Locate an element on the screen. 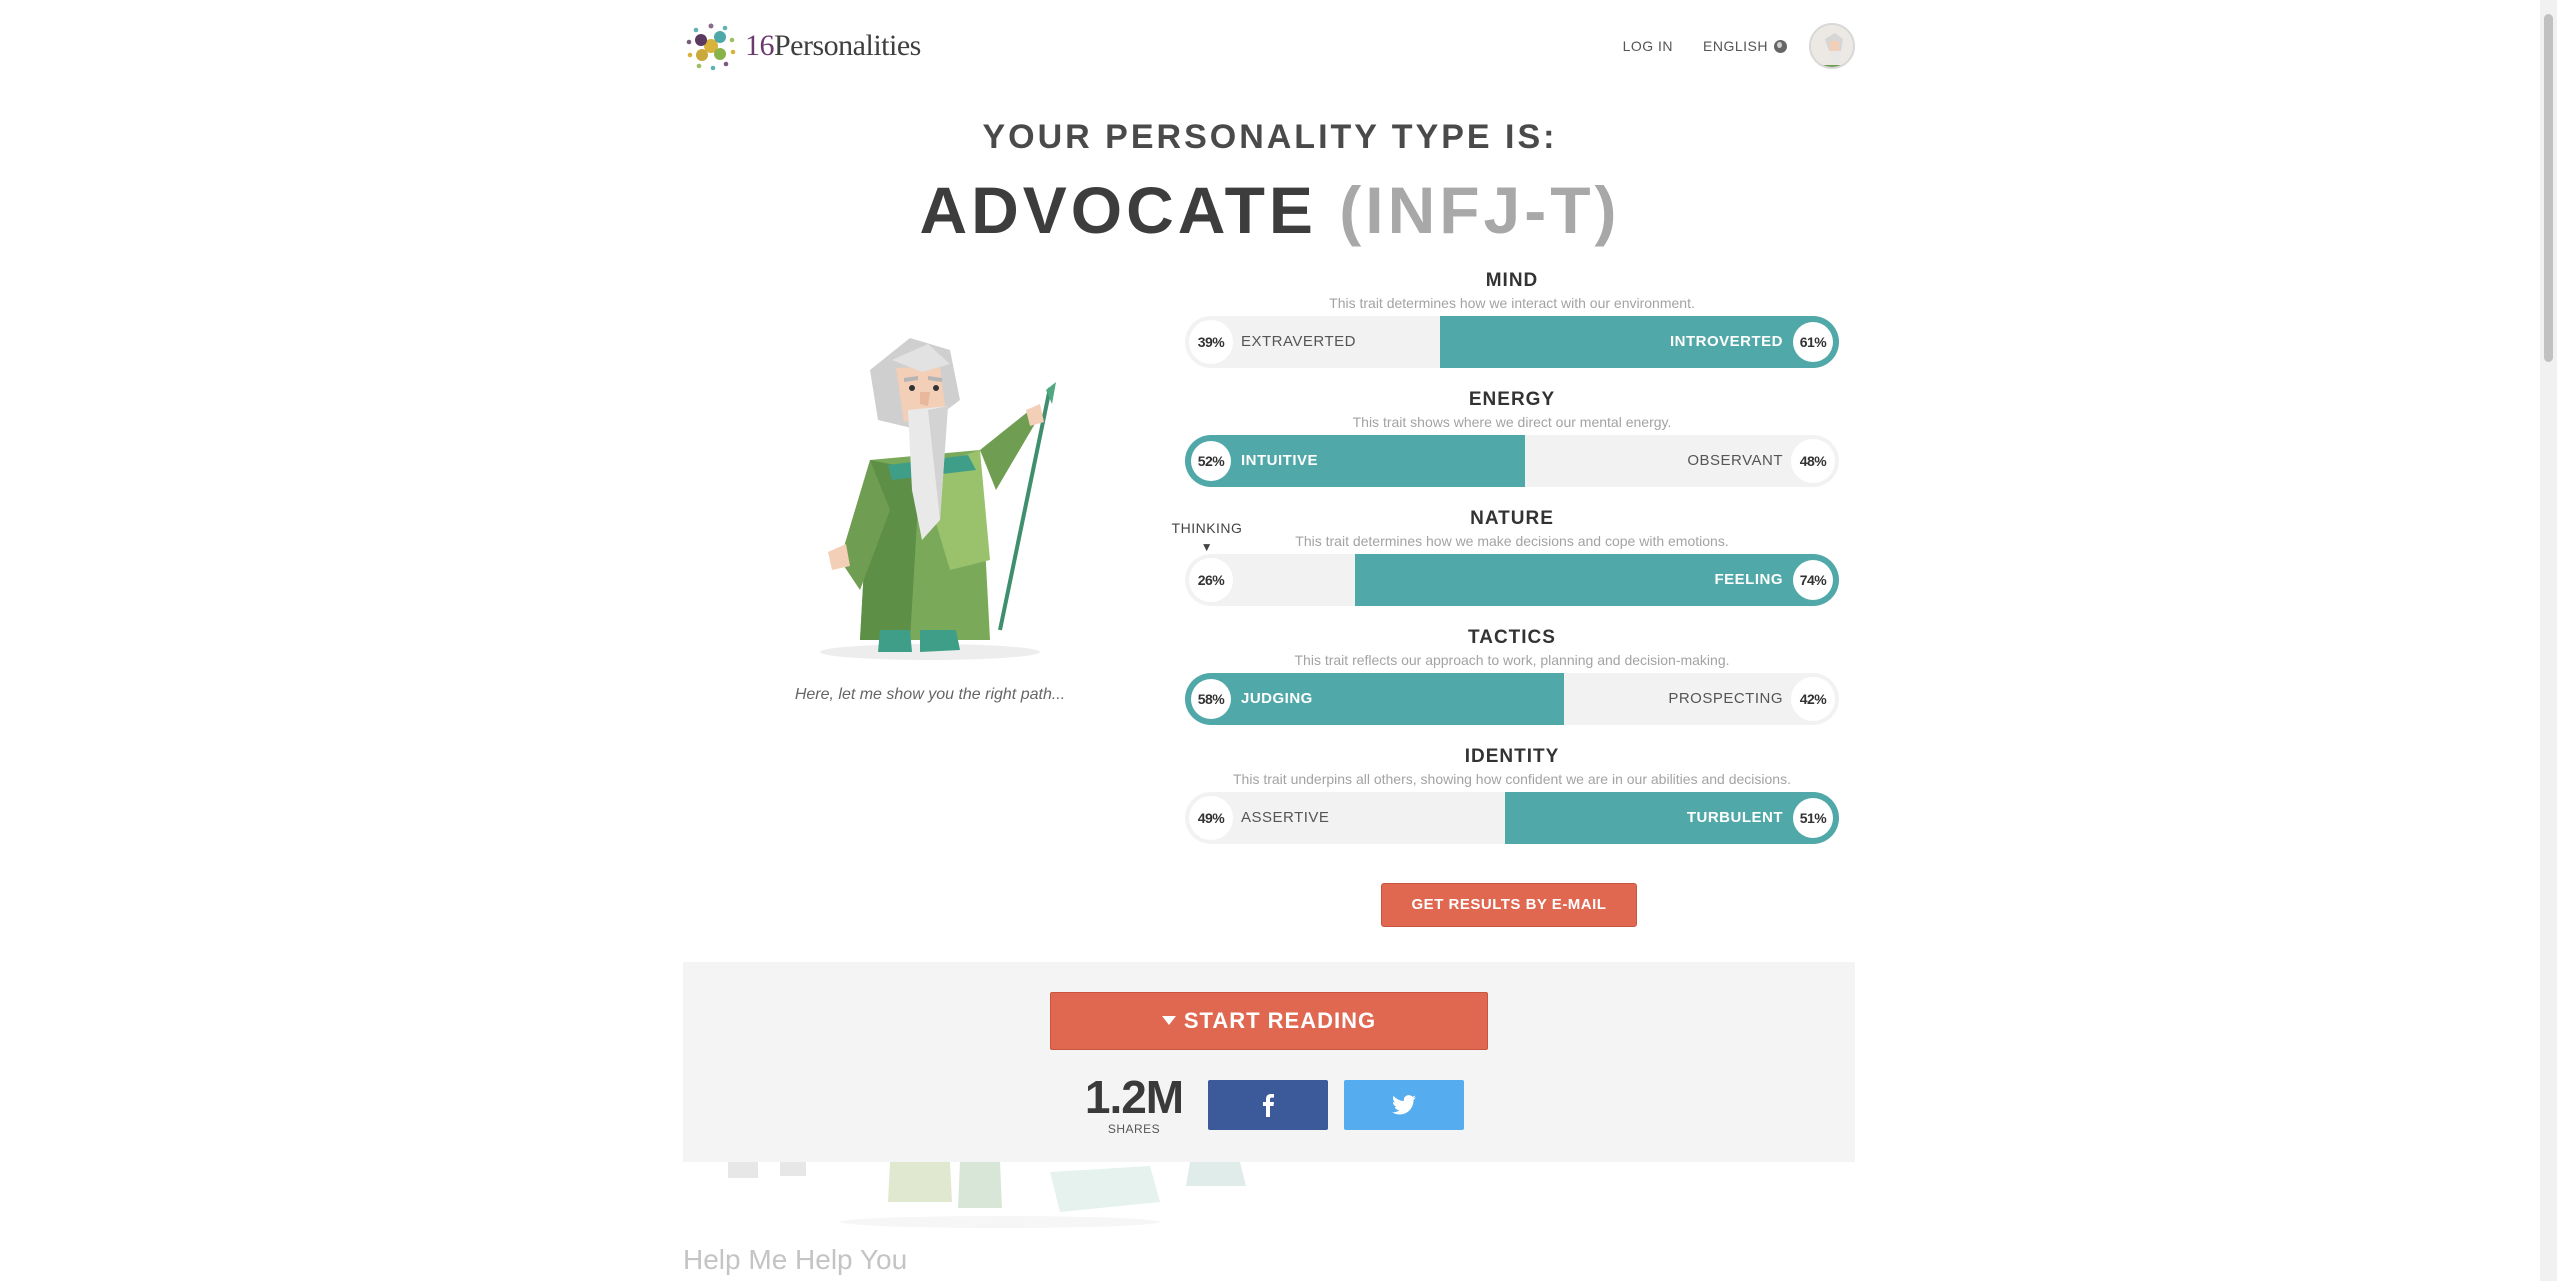 This screenshot has width=2557, height=1281. type-name: ADVOCATE is located at coordinates (1118, 210).